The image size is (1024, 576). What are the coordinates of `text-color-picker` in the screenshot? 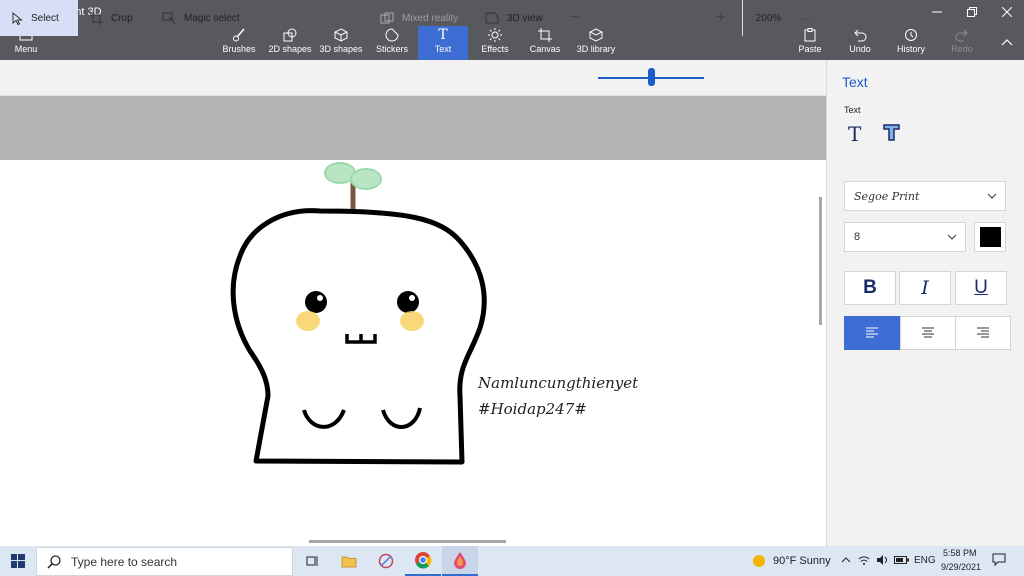 It's located at (990, 237).